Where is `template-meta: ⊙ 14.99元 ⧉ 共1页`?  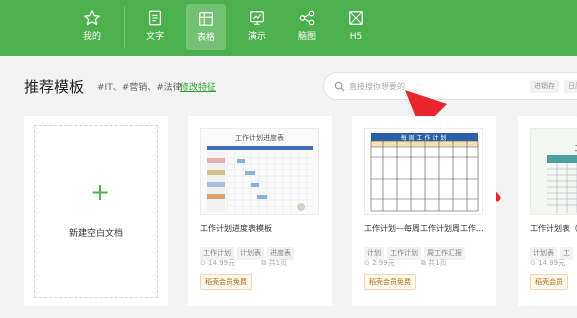 template-meta: ⊙ 14.99元 ⧉ 共1页 is located at coordinates (255, 263).